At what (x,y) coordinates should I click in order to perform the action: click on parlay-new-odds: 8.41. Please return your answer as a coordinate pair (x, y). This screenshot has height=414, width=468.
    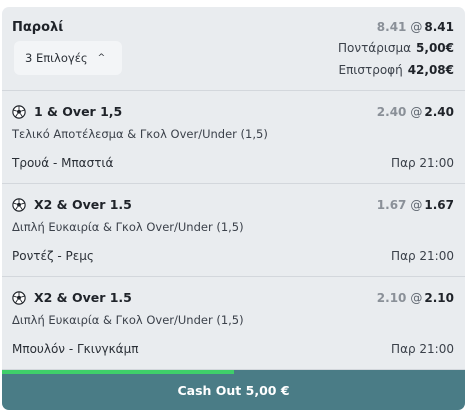
    Looking at the image, I should click on (439, 27).